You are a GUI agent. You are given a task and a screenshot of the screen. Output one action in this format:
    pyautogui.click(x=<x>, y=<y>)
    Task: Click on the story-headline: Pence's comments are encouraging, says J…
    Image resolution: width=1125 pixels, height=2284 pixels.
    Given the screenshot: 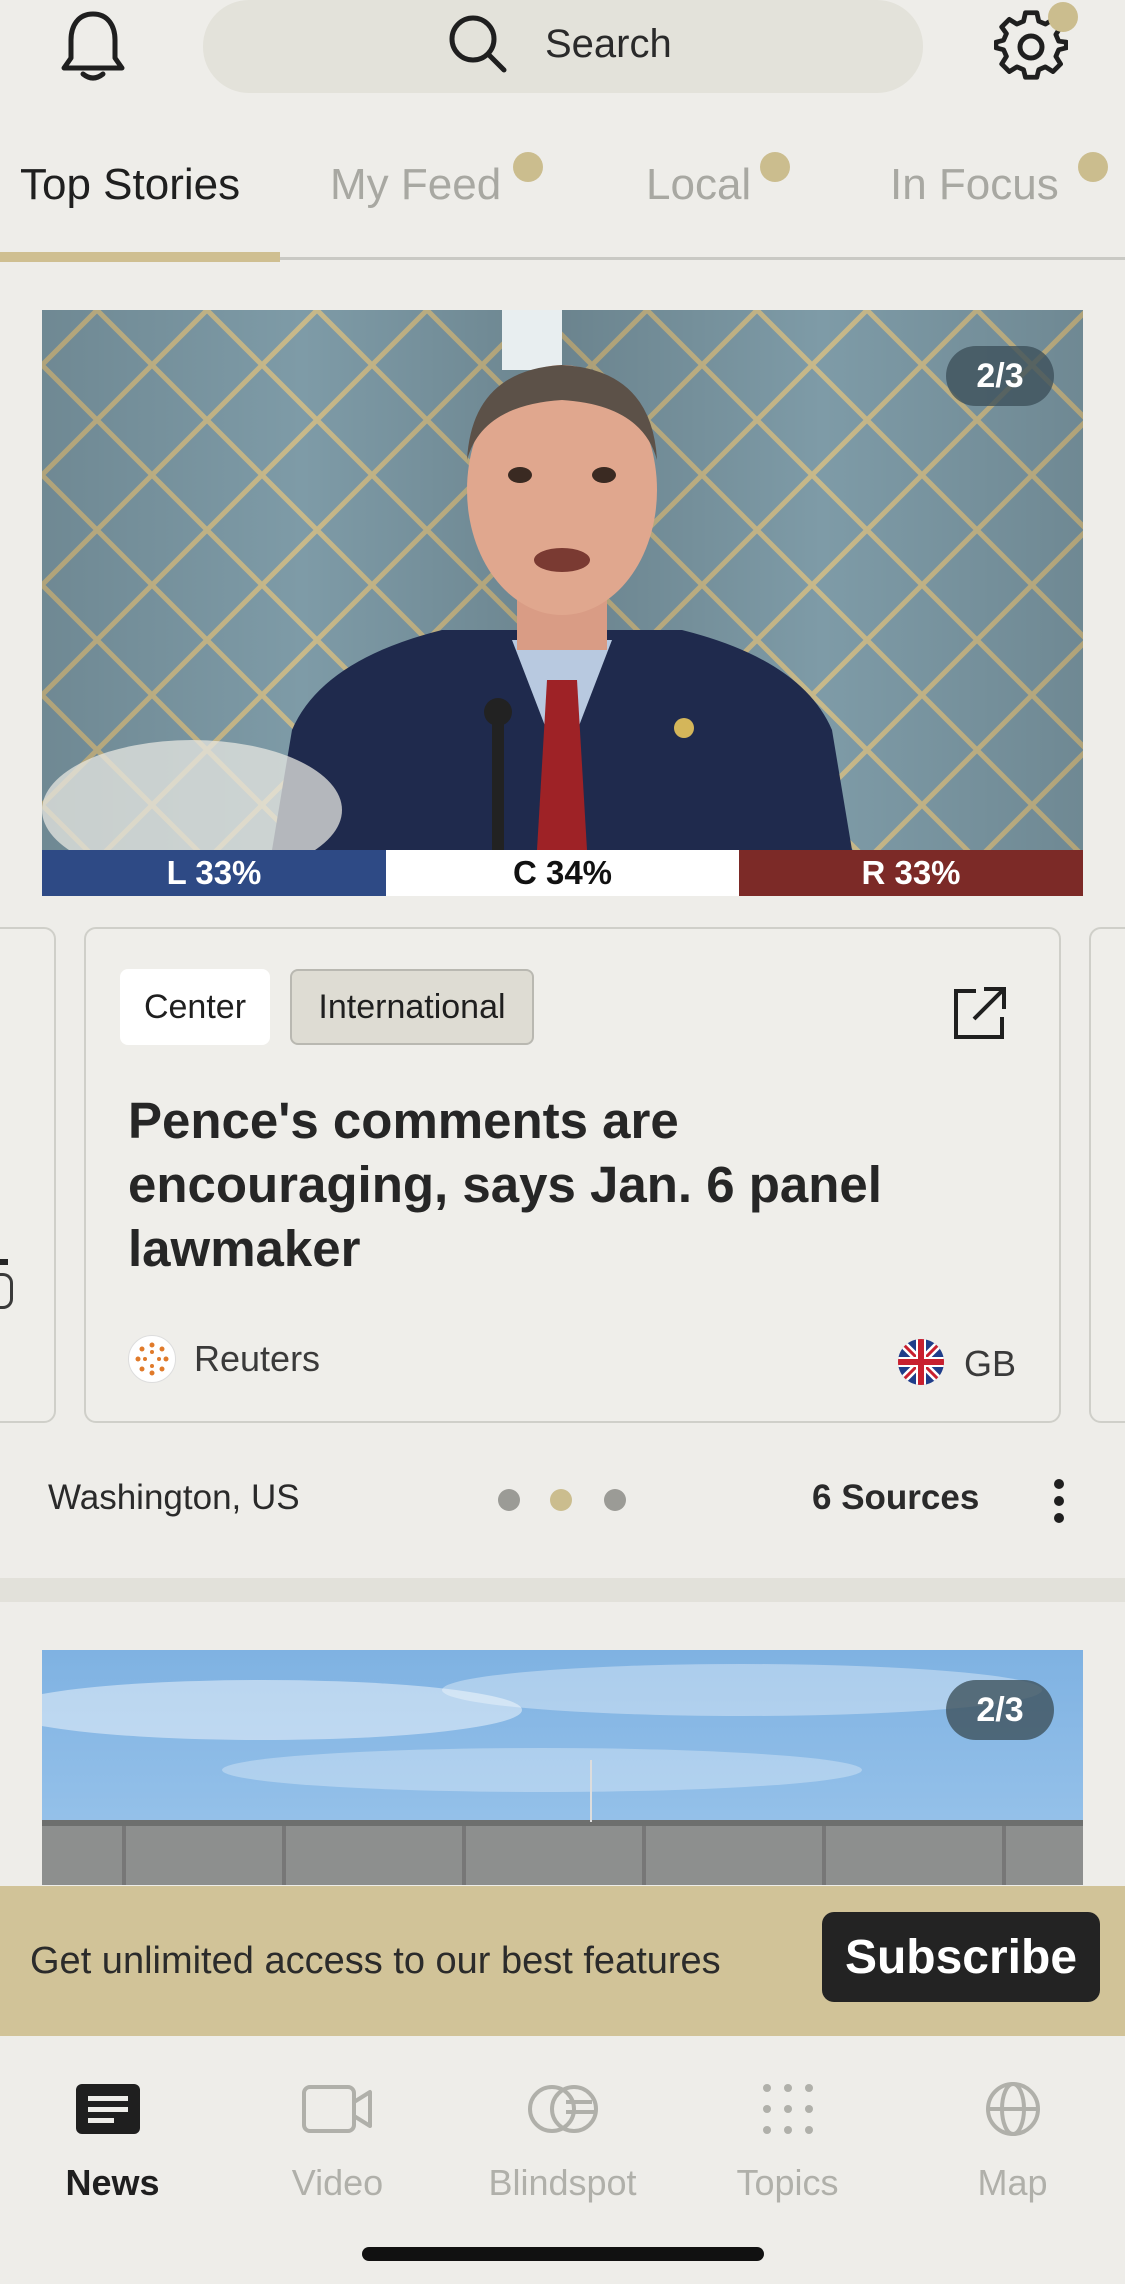 What is the action you would take?
    pyautogui.click(x=568, y=1185)
    